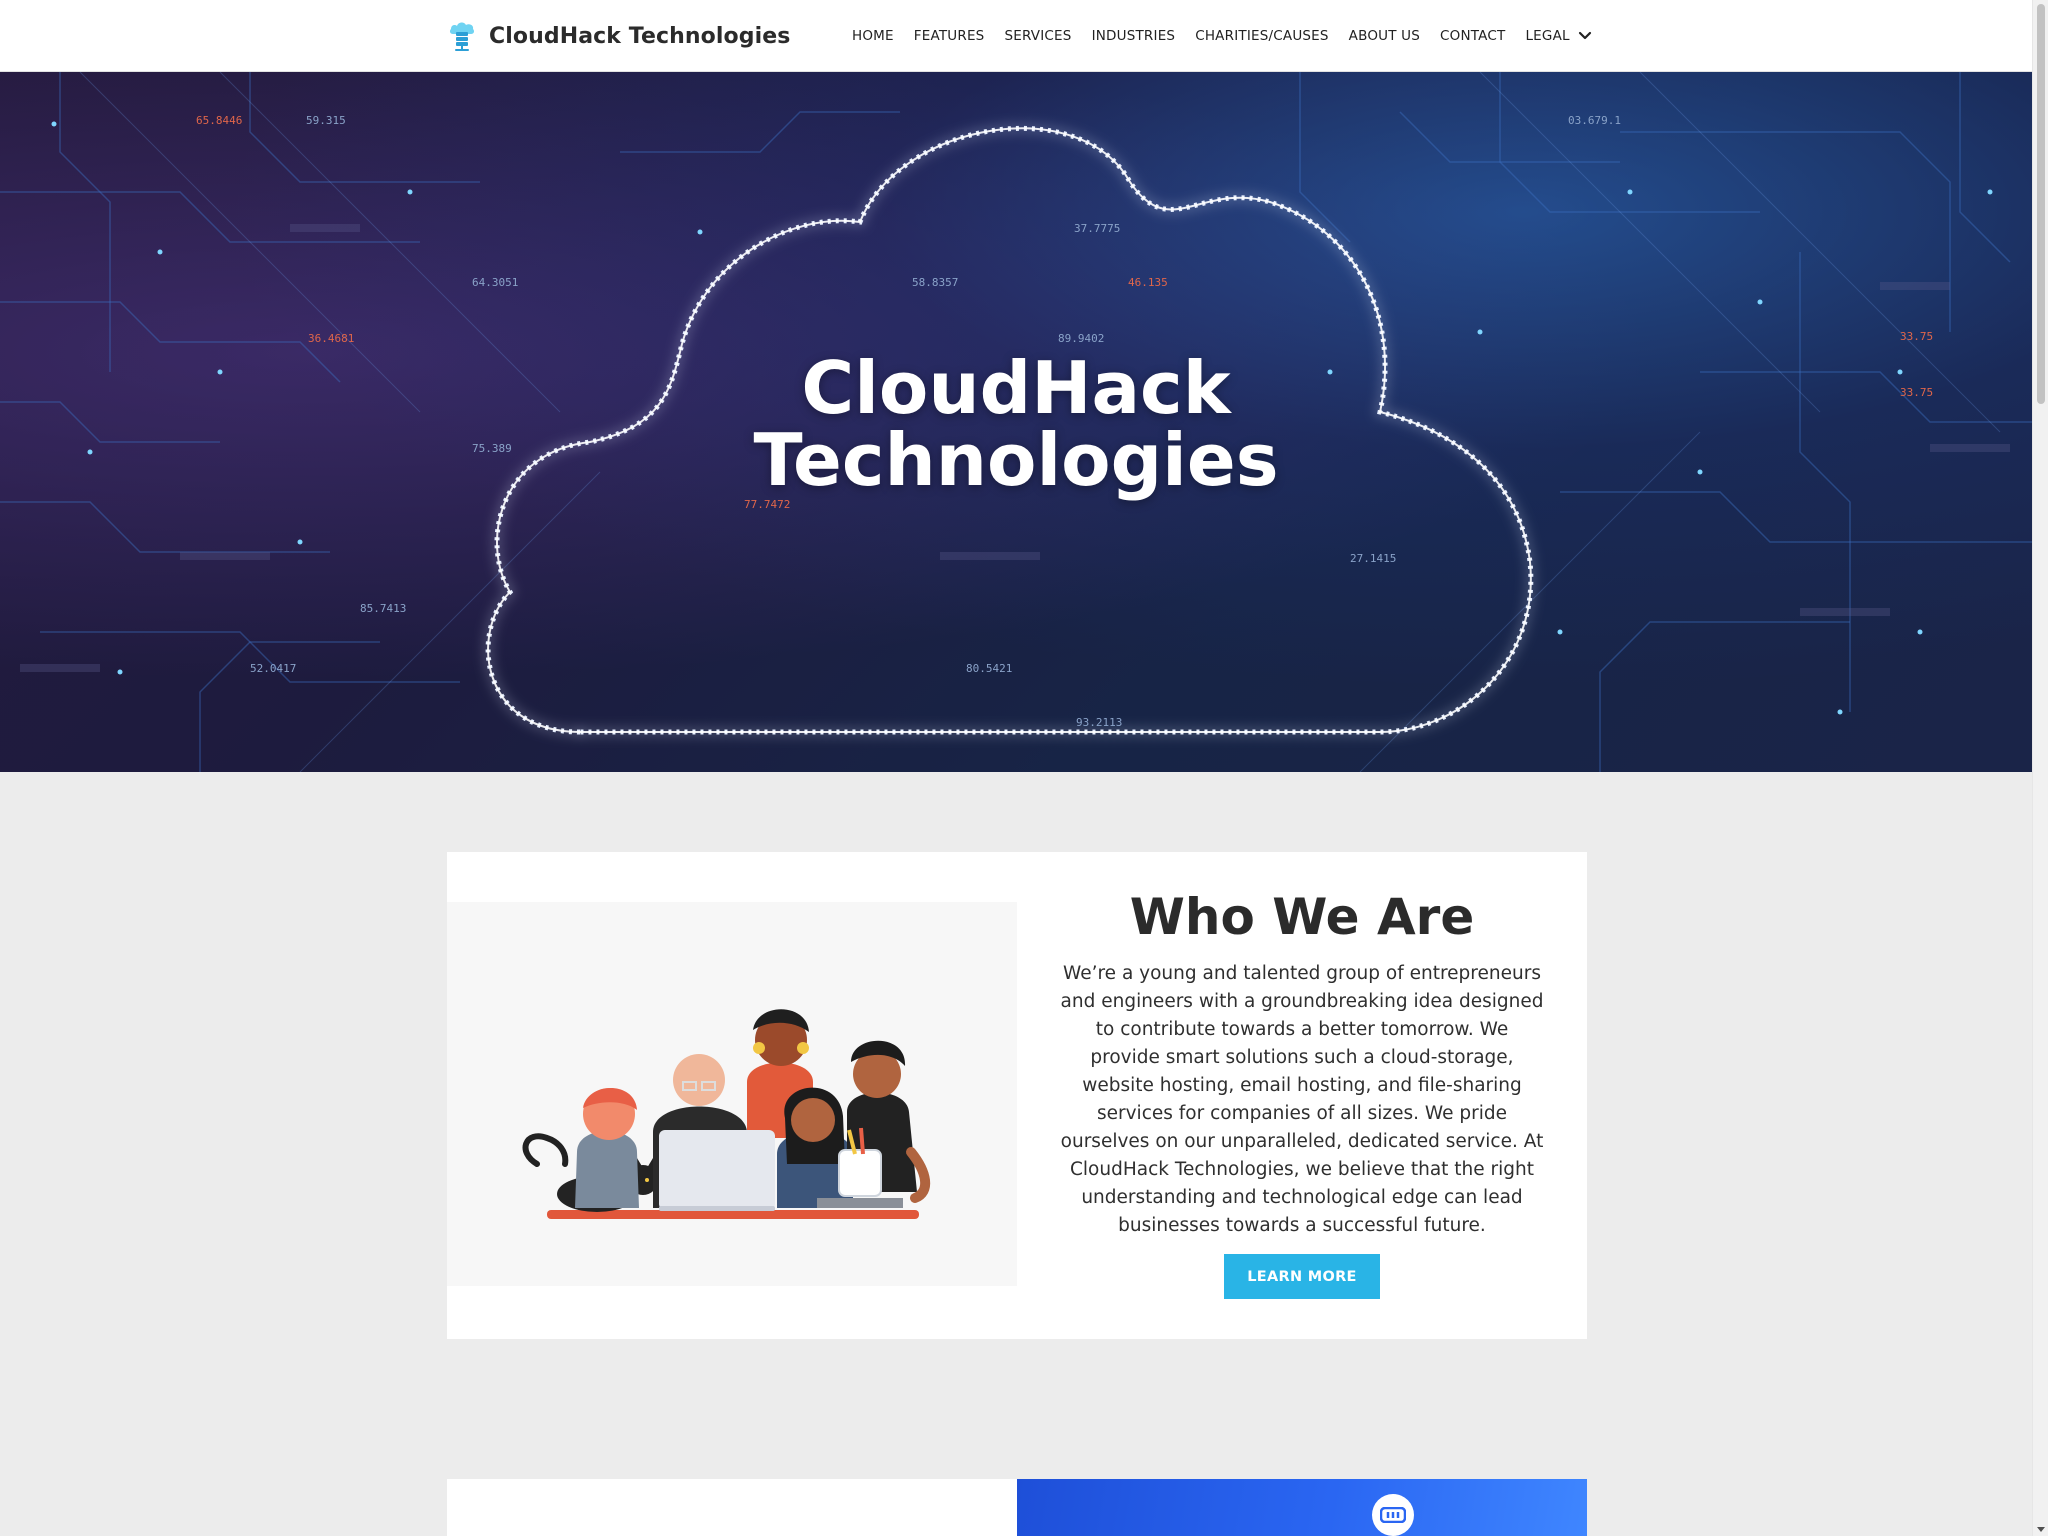 The width and height of the screenshot is (2048, 1536). What do you see at coordinates (1472, 36) in the screenshot?
I see `nav-contact: CONTACT` at bounding box center [1472, 36].